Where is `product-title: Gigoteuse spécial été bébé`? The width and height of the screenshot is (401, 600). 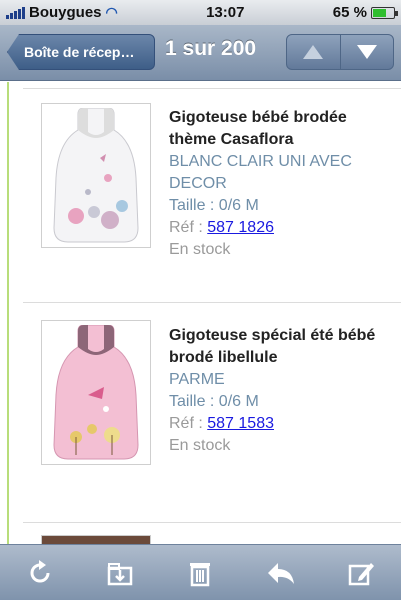 product-title: Gigoteuse spécial été bébé is located at coordinates (285, 336).